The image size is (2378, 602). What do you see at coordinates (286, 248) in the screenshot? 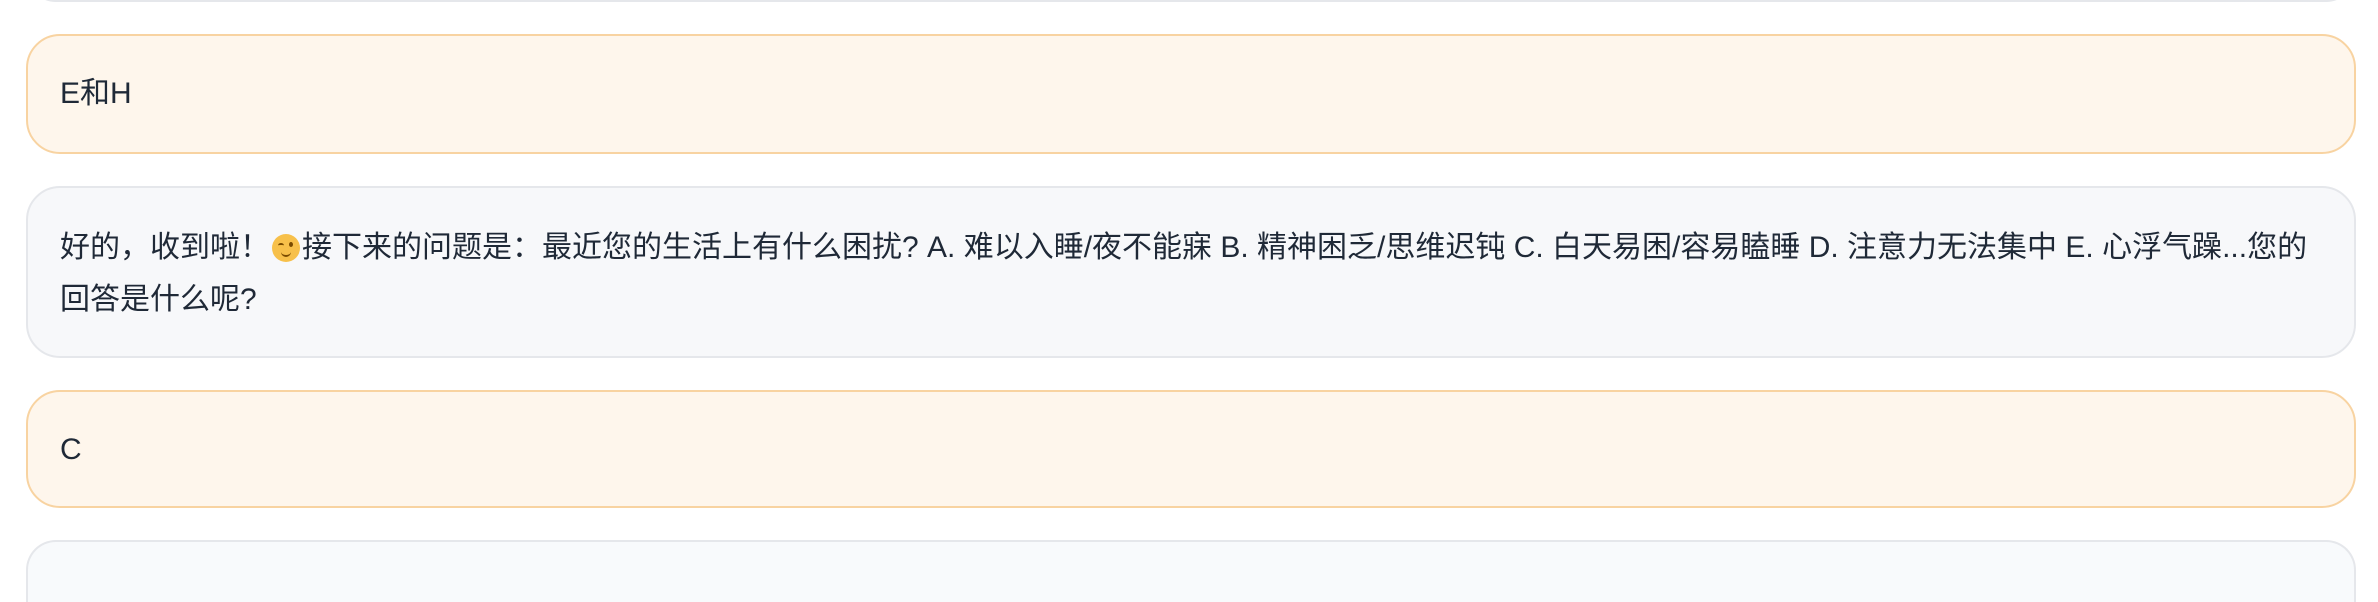
I see `wink-emoji-icon` at bounding box center [286, 248].